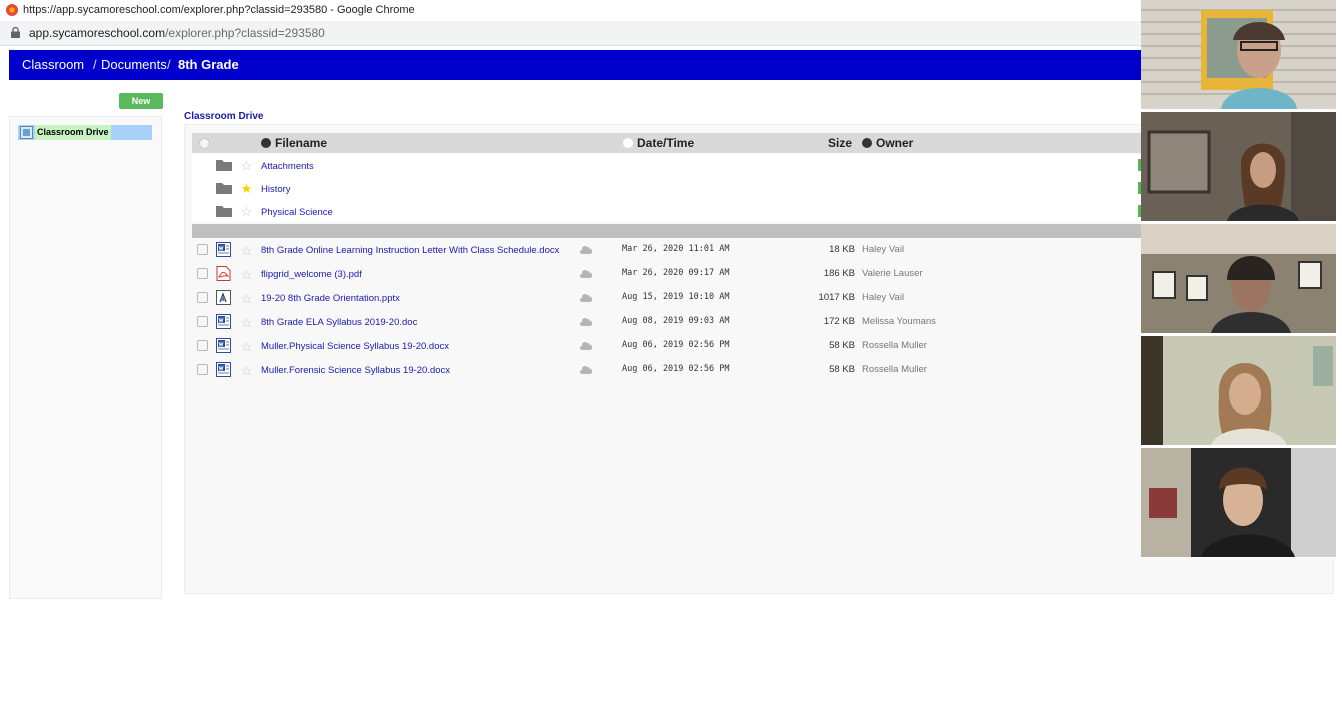 The image size is (1342, 720). Describe the element at coordinates (330, 298) in the screenshot. I see `file-name: 19-20 8th Grade Orientation.pptx` at that location.